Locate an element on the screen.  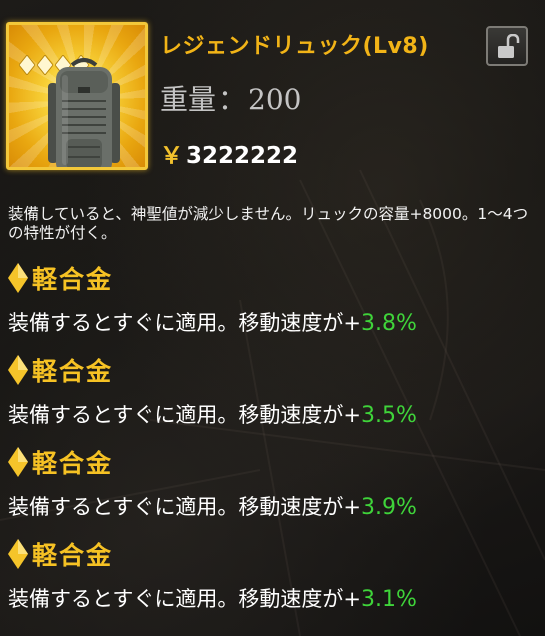
rarity-diamond-icon is located at coordinates (27, 65).